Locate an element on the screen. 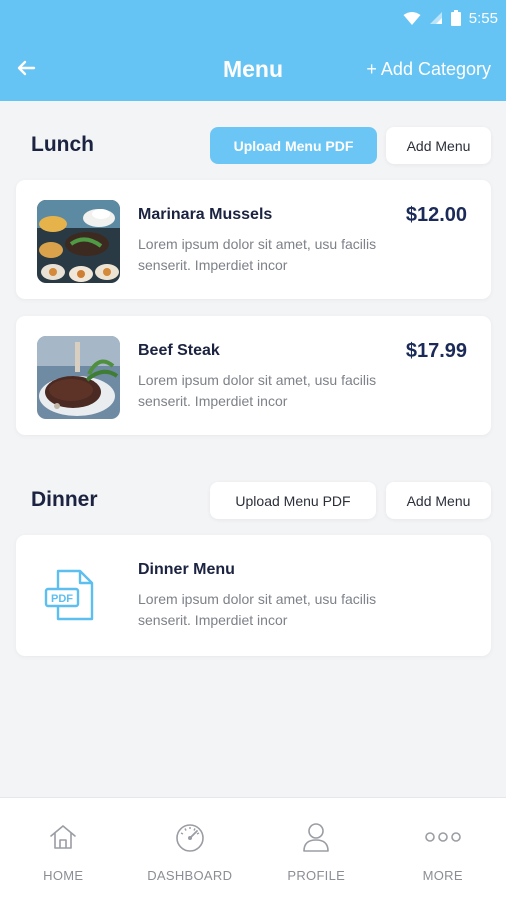  nav-home: HOME is located at coordinates (63, 849).